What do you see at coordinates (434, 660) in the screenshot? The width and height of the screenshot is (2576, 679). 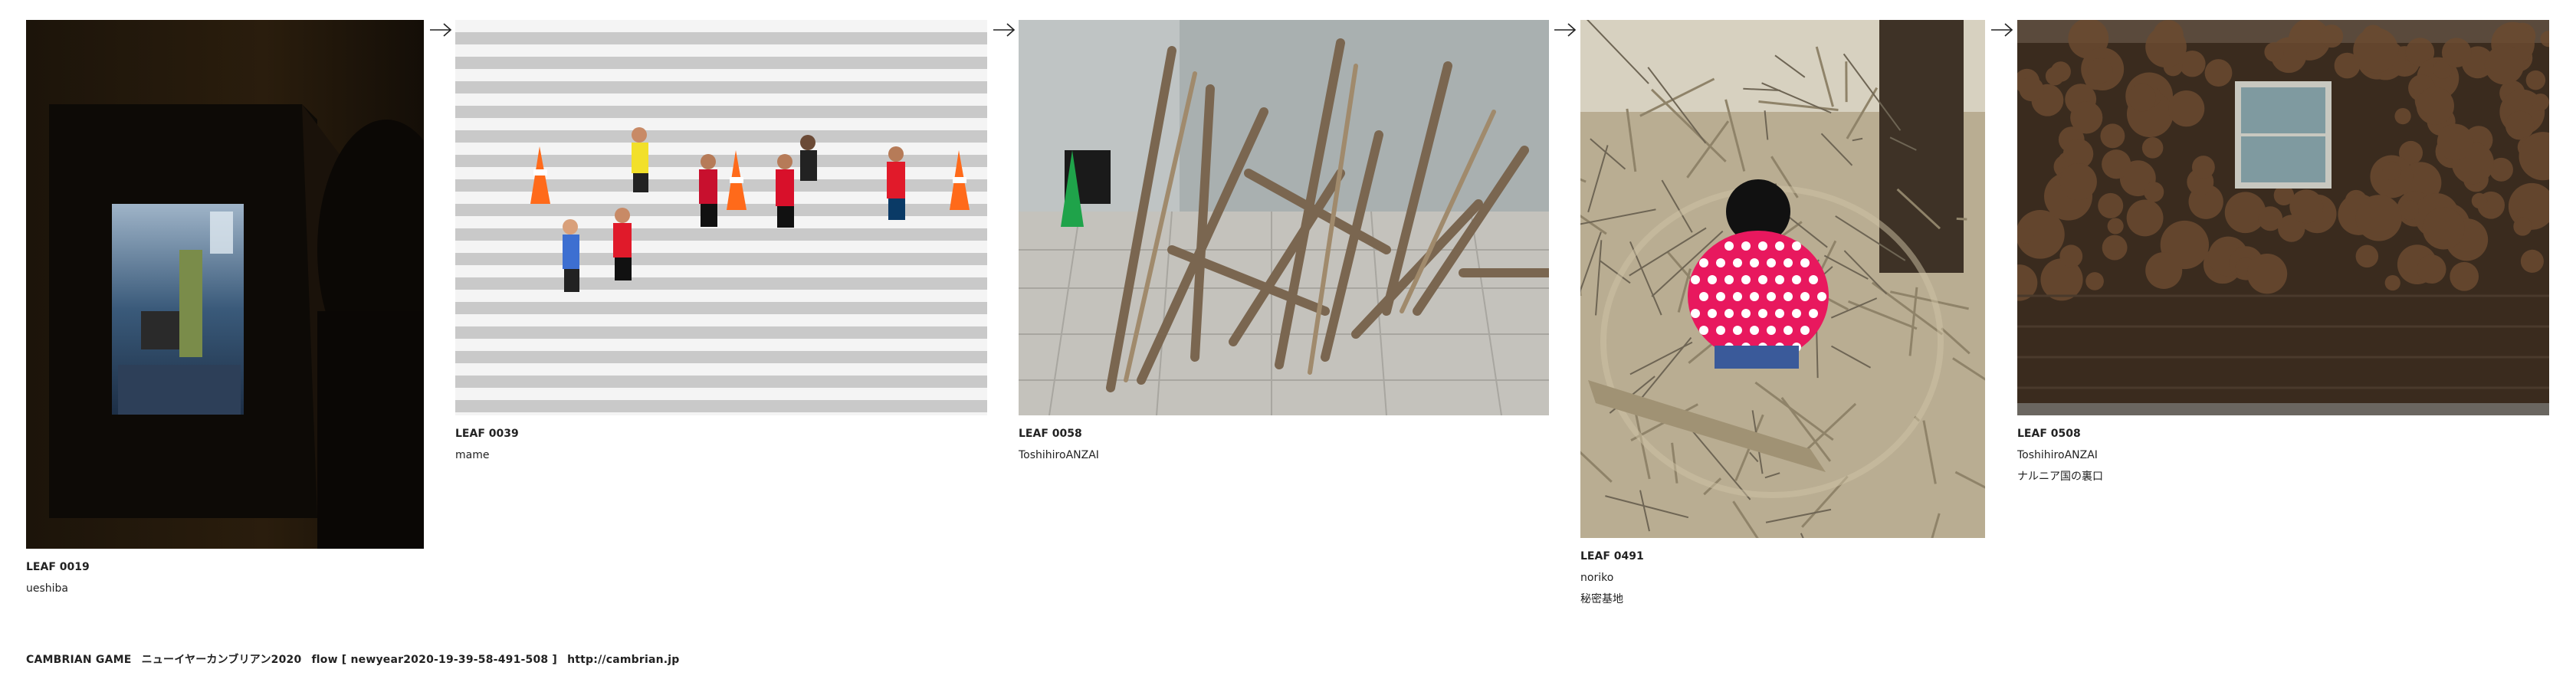 I see `flow-label: flow [ newyear2020-19-39-58-491-508 ]` at bounding box center [434, 660].